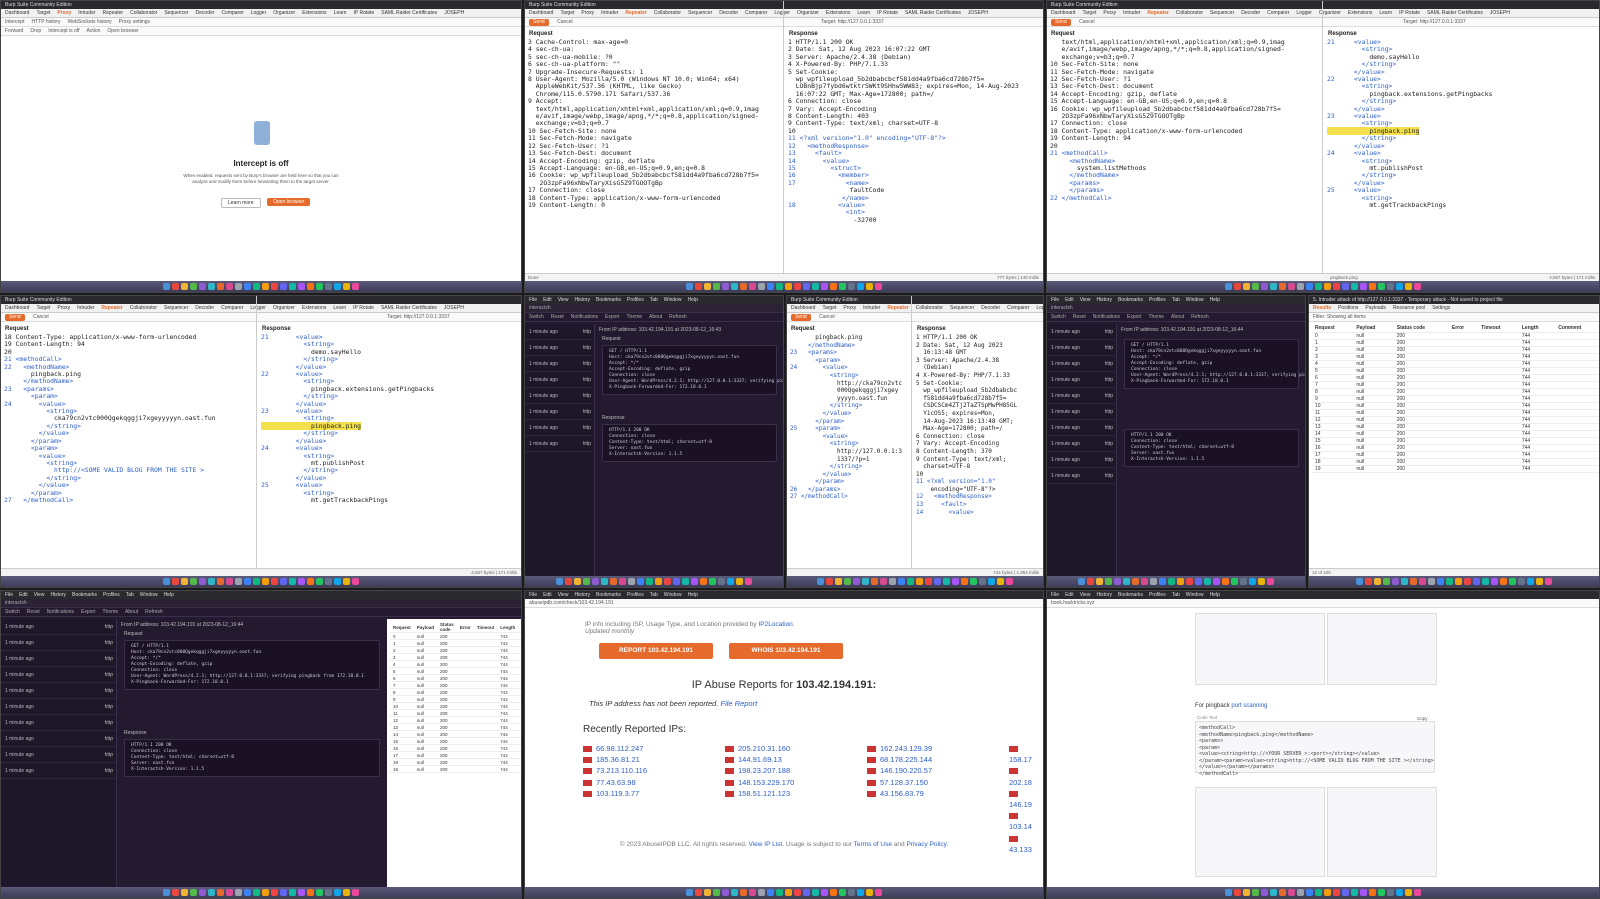 This screenshot has height=899, width=1600. Describe the element at coordinates (1455, 364) in the screenshot. I see `table-row: 4 null 200 744` at that location.